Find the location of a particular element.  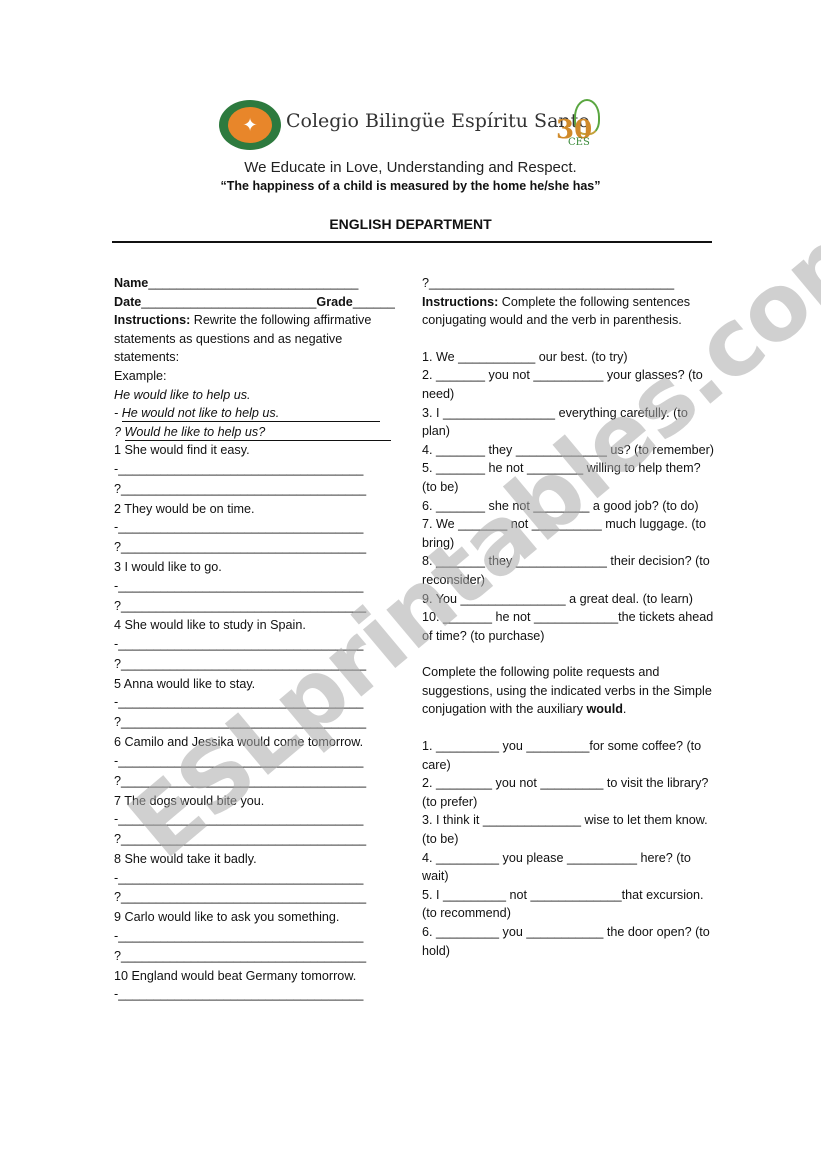

school-logo-icon: ✦ is located at coordinates (250, 125).